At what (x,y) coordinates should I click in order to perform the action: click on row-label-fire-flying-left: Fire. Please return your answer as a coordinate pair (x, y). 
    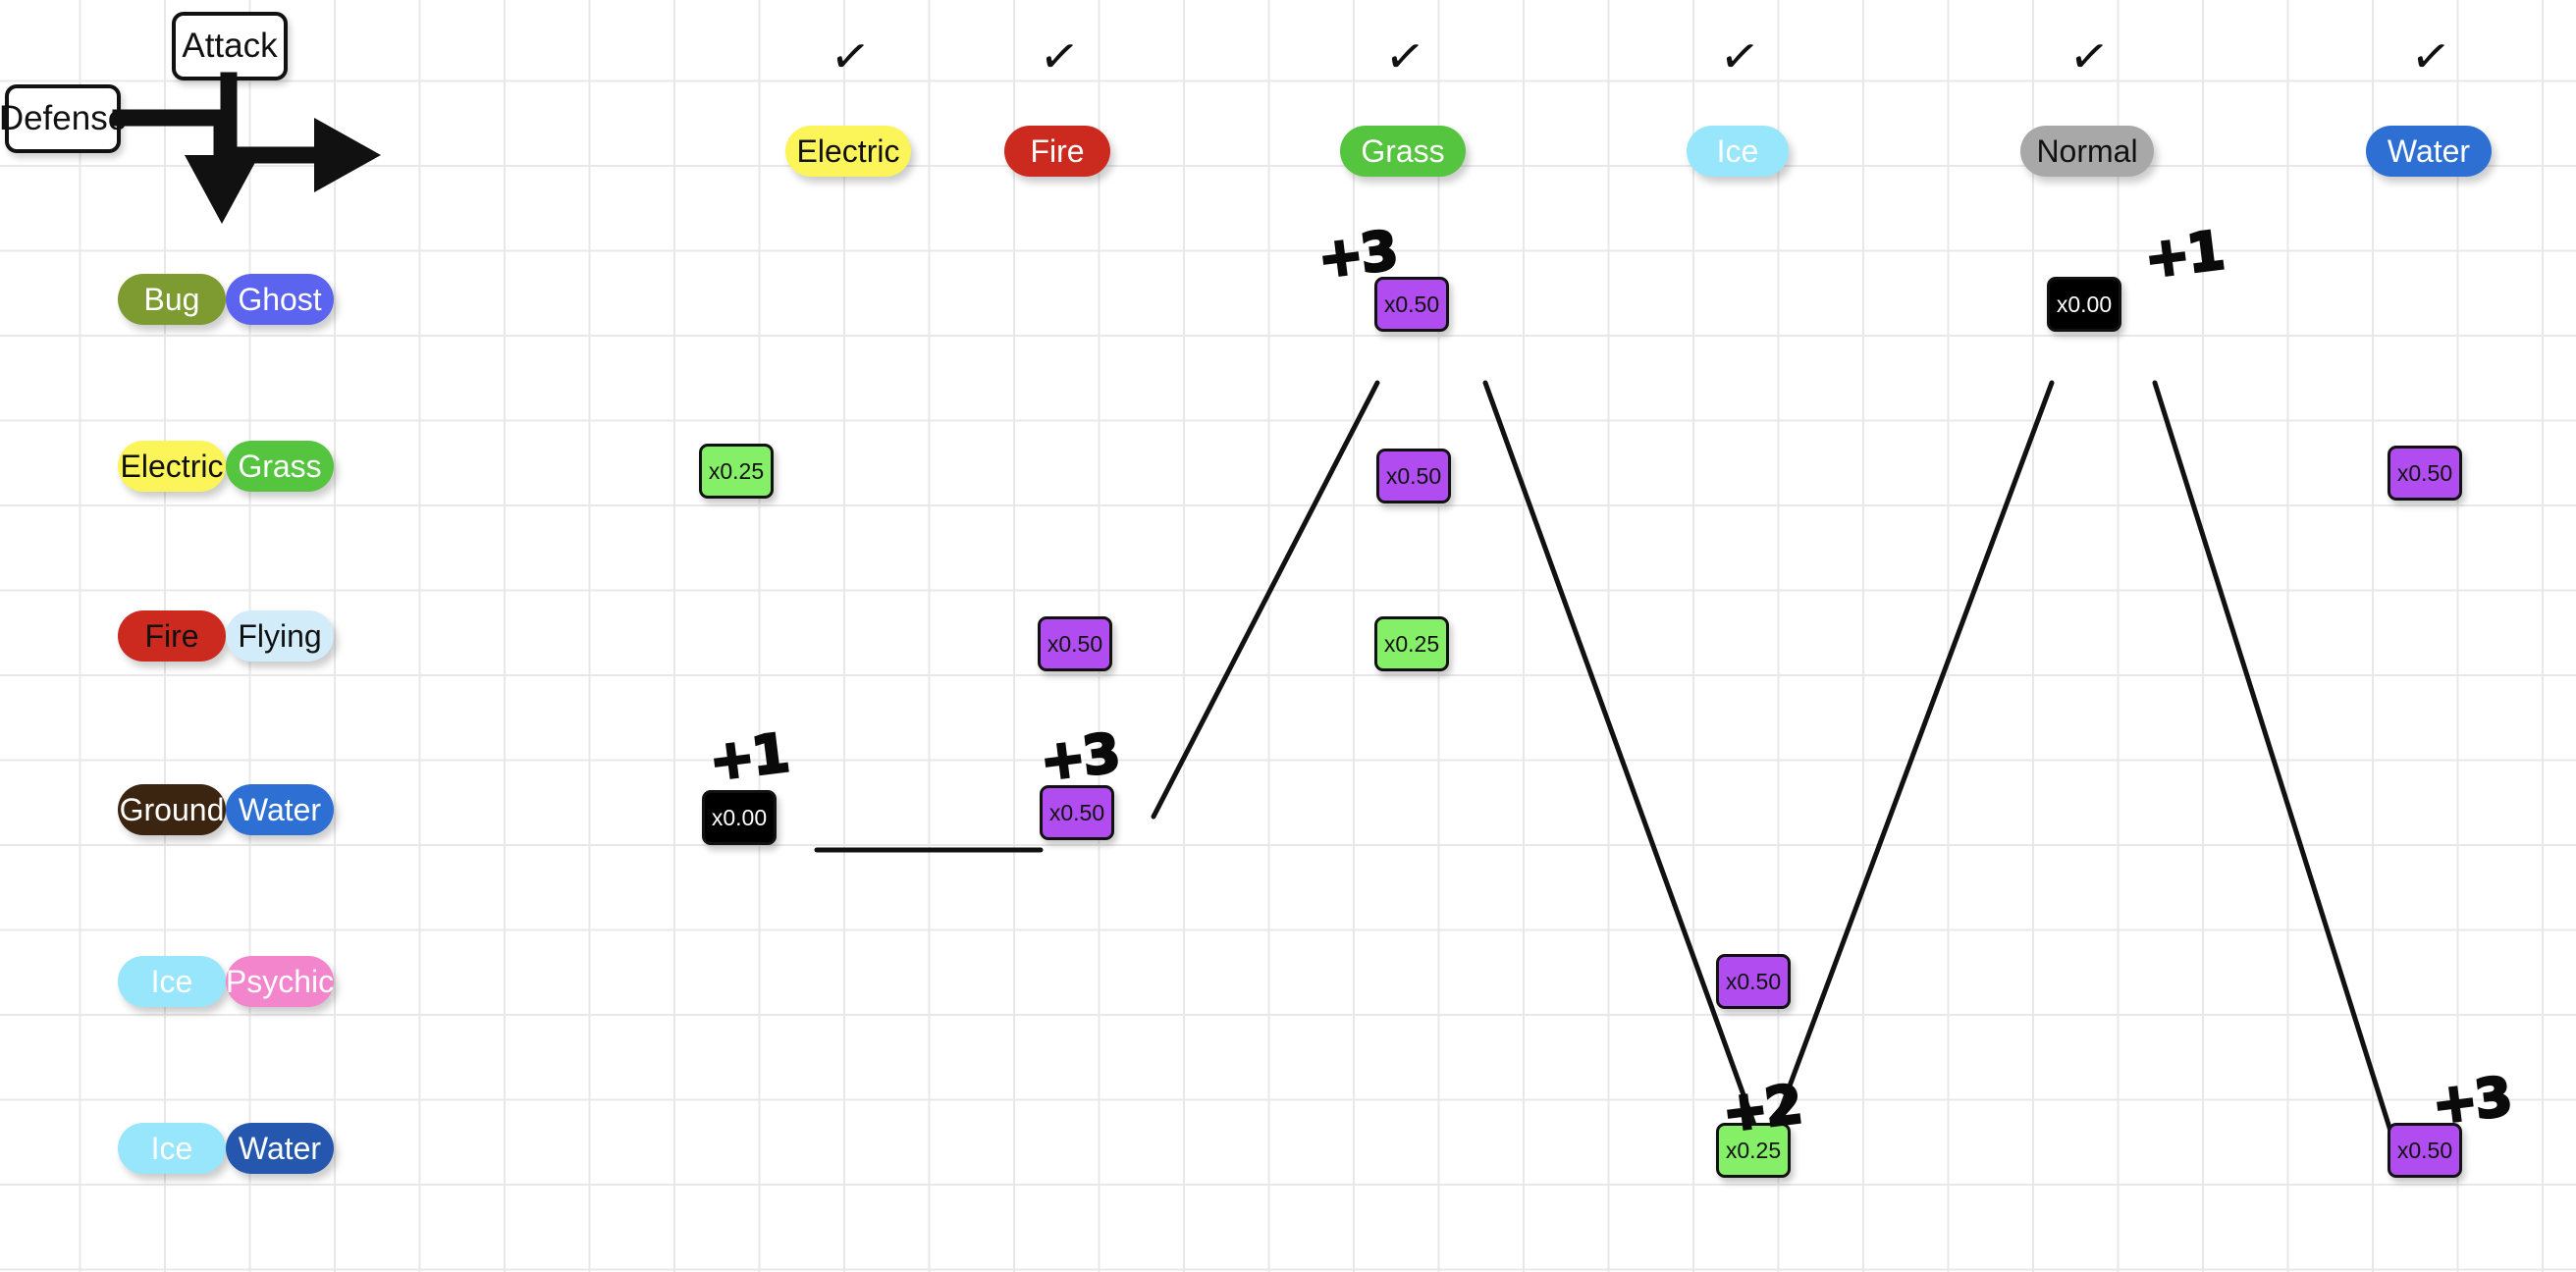
    Looking at the image, I should click on (172, 636).